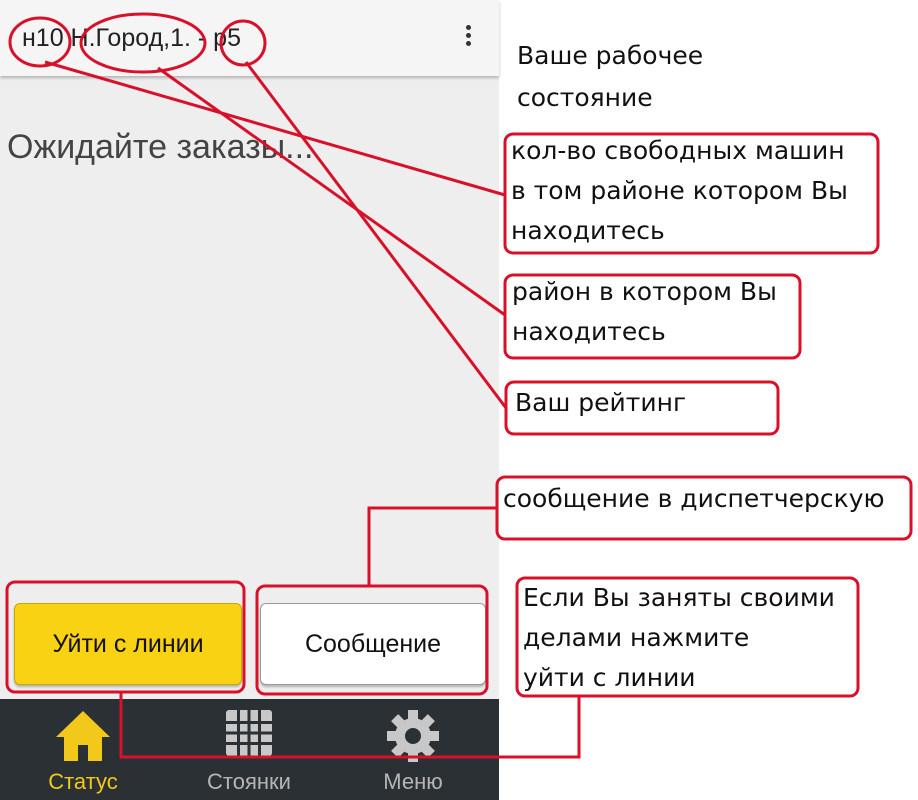 The height and width of the screenshot is (800, 918). Describe the element at coordinates (249, 733) in the screenshot. I see `grid-icon` at that location.